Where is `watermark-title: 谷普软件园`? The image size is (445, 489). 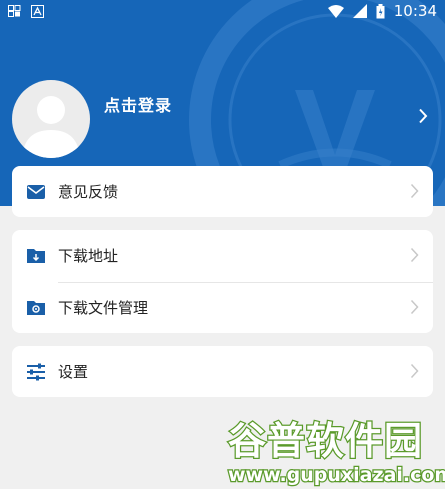
watermark-title: 谷普软件园 is located at coordinates (325, 441).